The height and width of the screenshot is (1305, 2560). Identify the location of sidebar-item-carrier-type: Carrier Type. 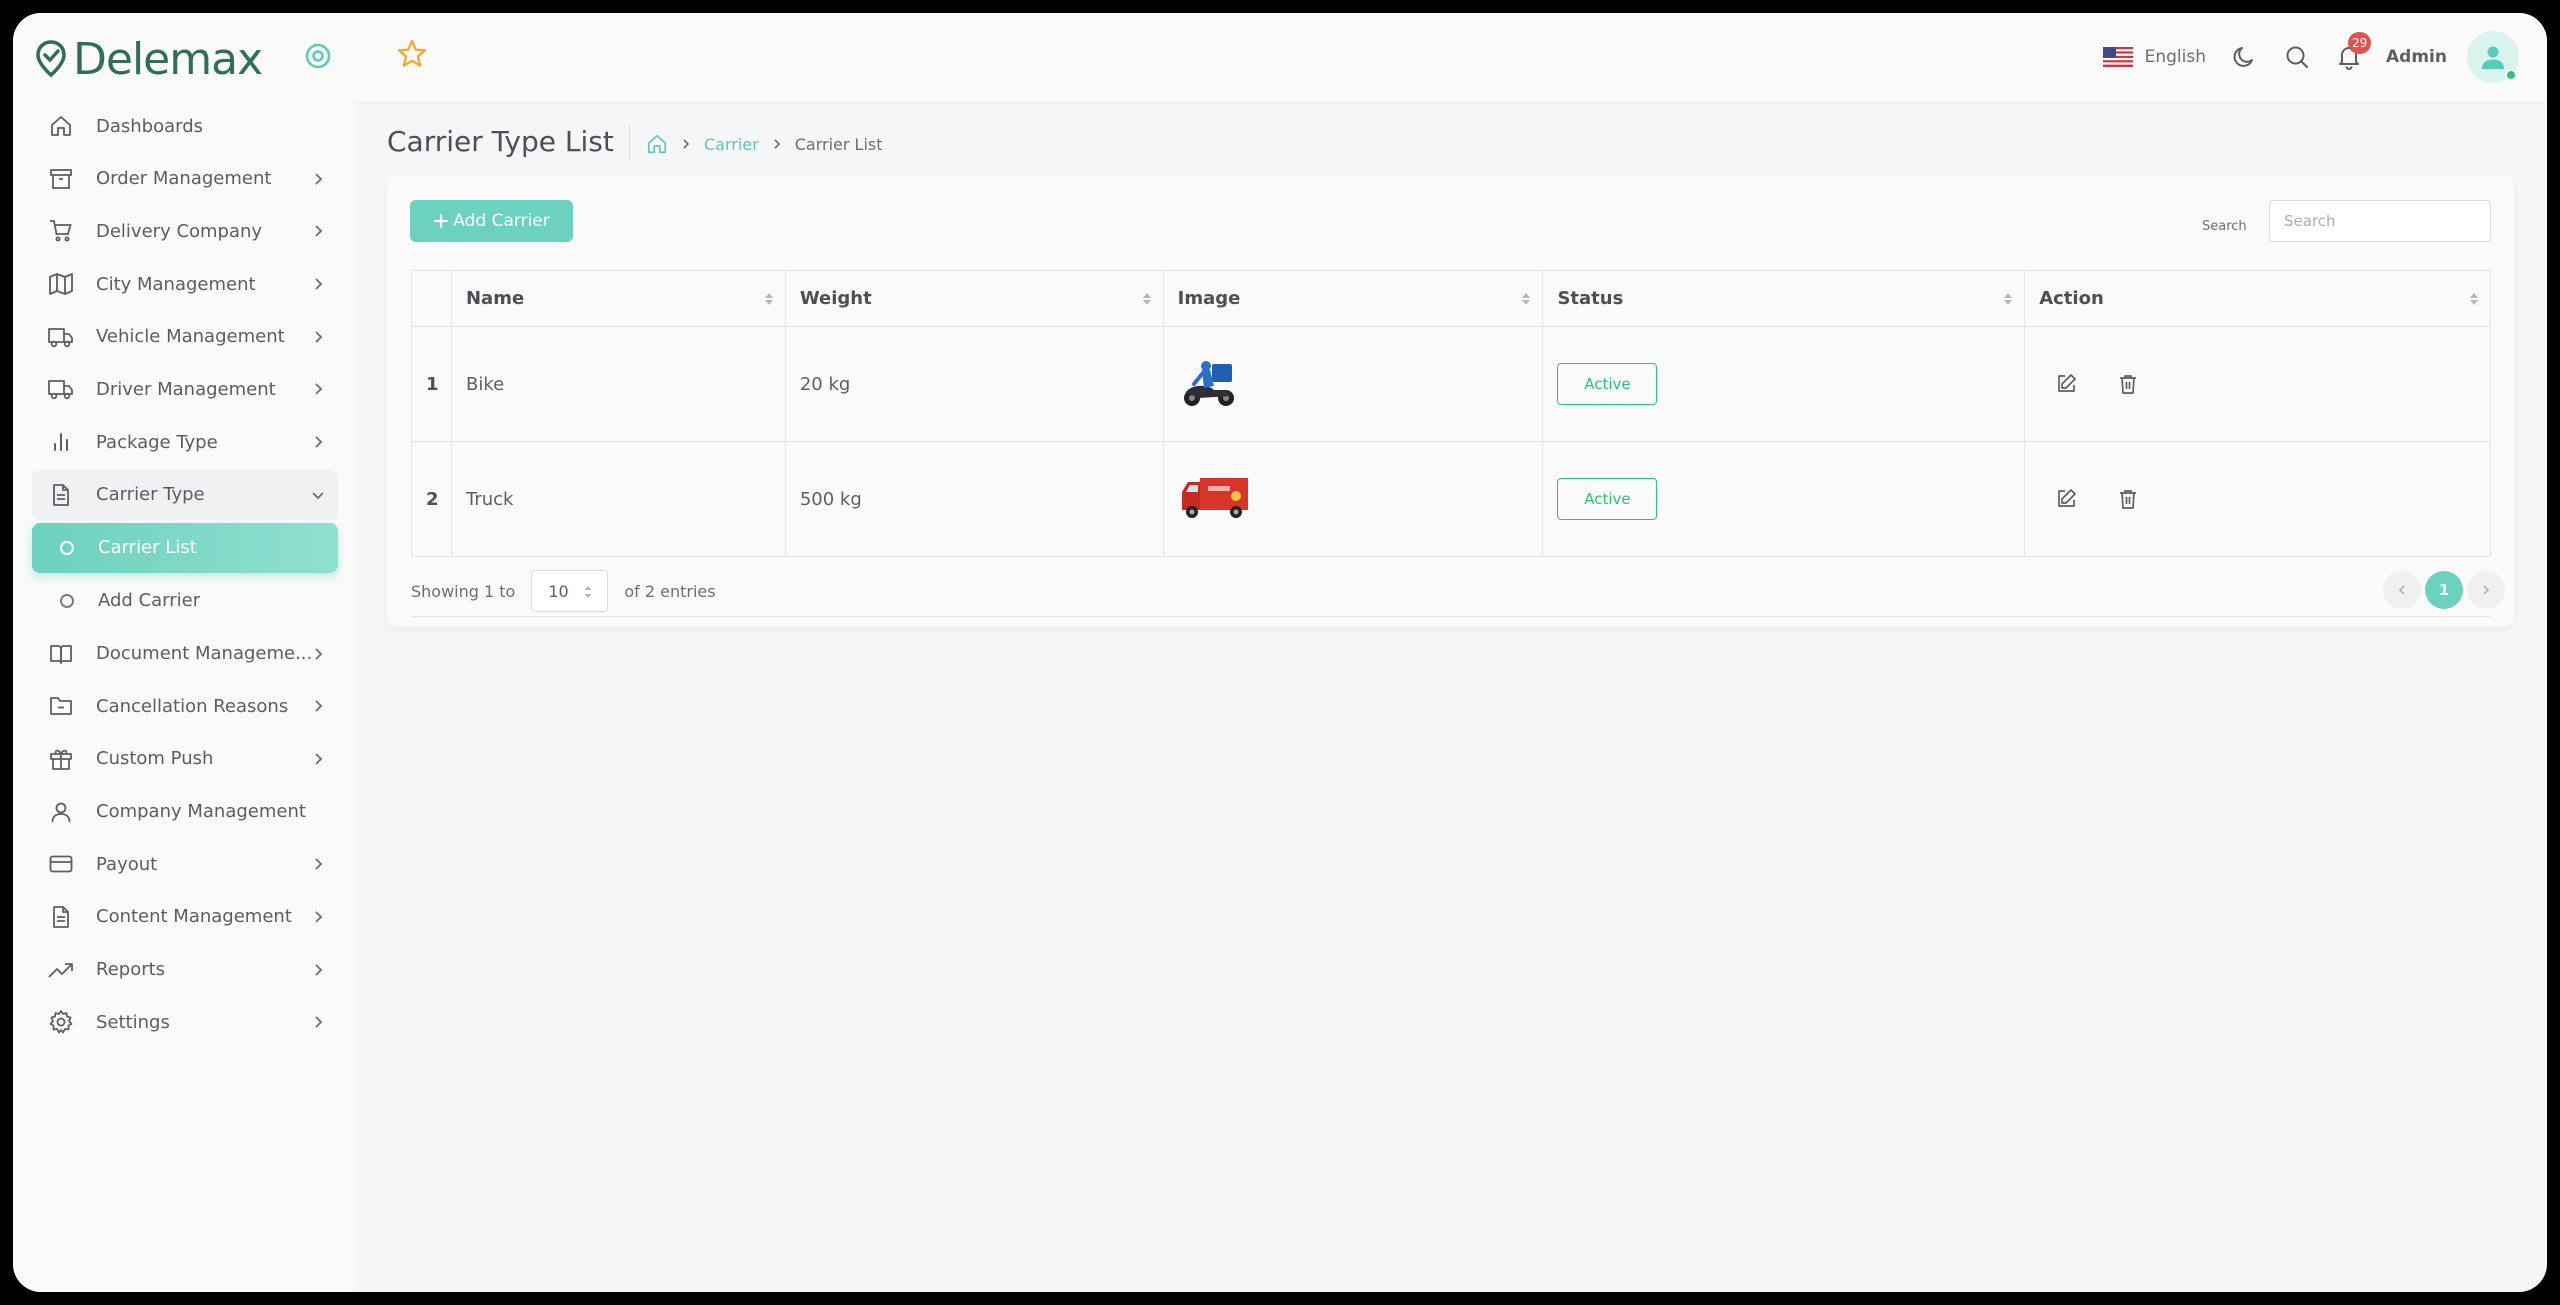
(185, 494).